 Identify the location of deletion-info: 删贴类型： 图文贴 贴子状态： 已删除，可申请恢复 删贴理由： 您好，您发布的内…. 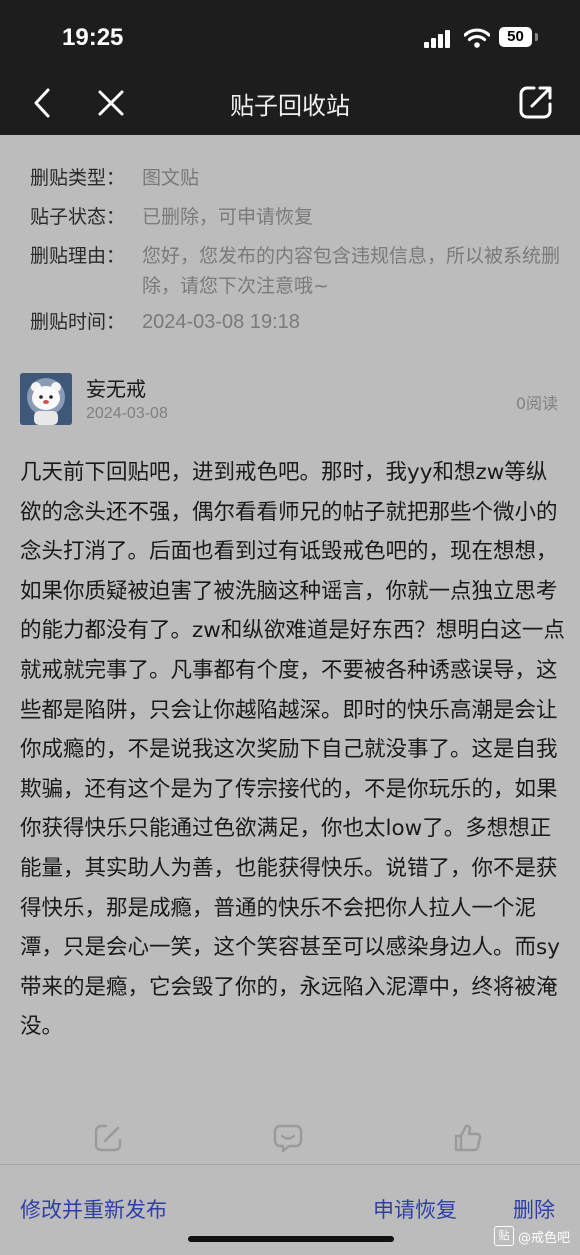
(300, 251).